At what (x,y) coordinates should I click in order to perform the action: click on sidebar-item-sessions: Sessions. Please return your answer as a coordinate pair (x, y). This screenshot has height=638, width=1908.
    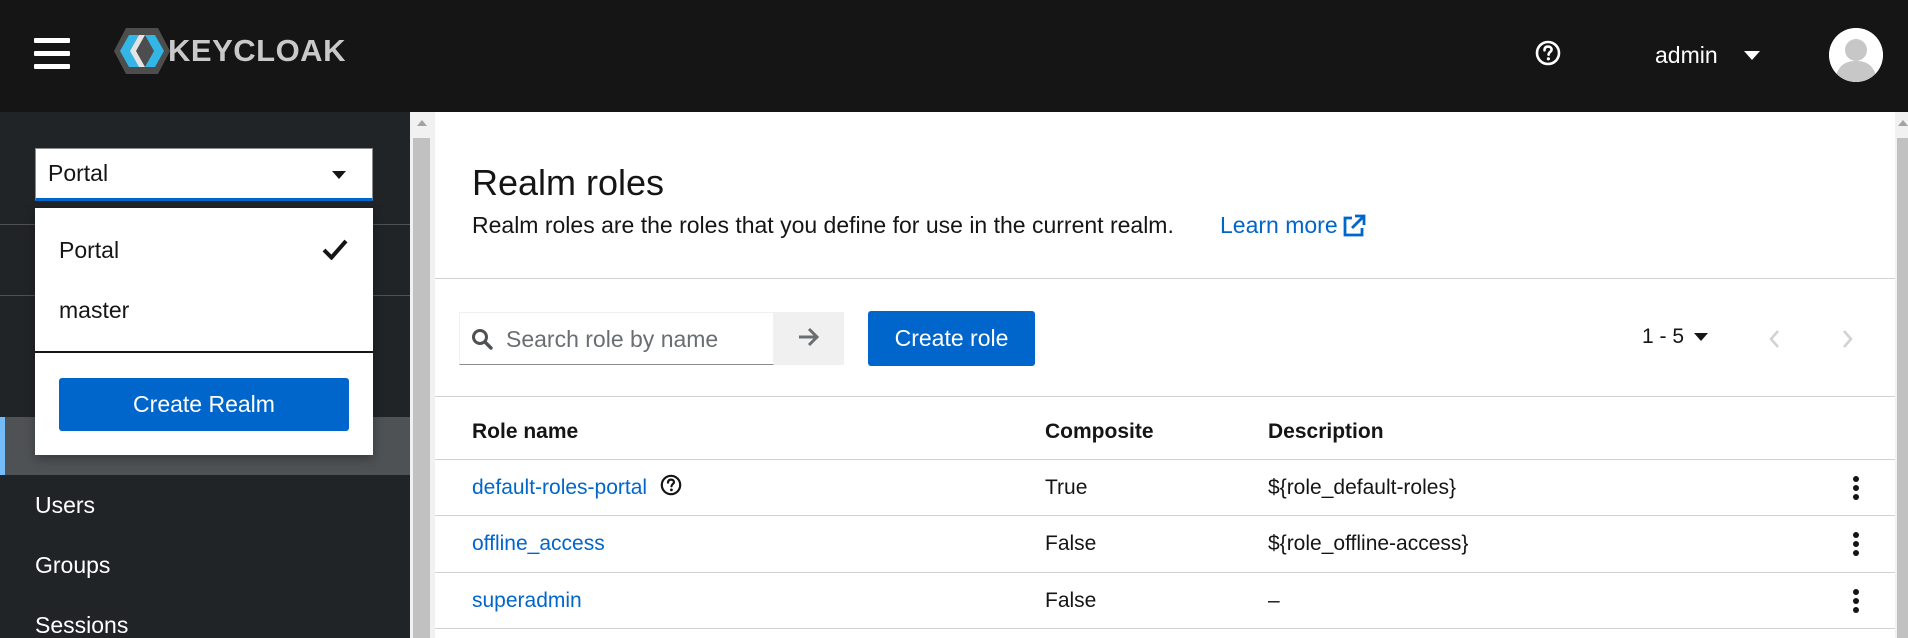
    Looking at the image, I should click on (81, 625).